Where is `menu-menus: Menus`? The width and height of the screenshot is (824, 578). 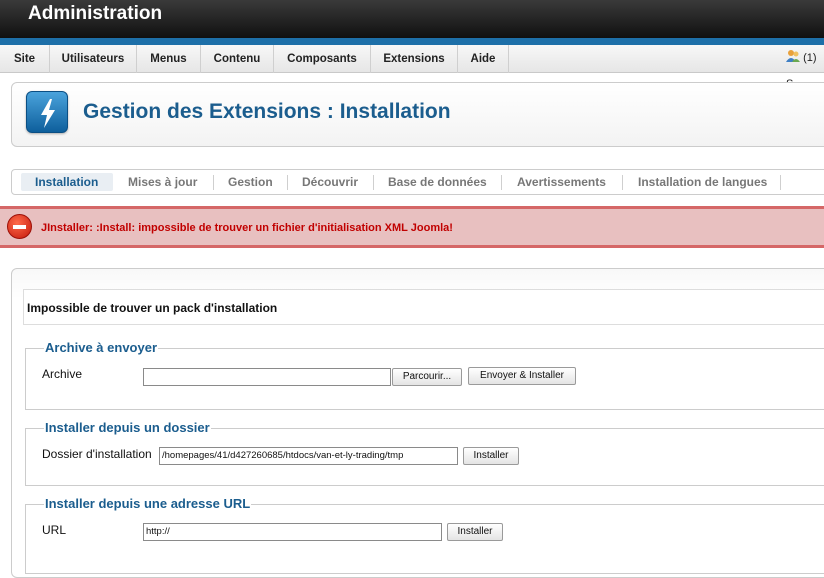 menu-menus: Menus is located at coordinates (169, 59).